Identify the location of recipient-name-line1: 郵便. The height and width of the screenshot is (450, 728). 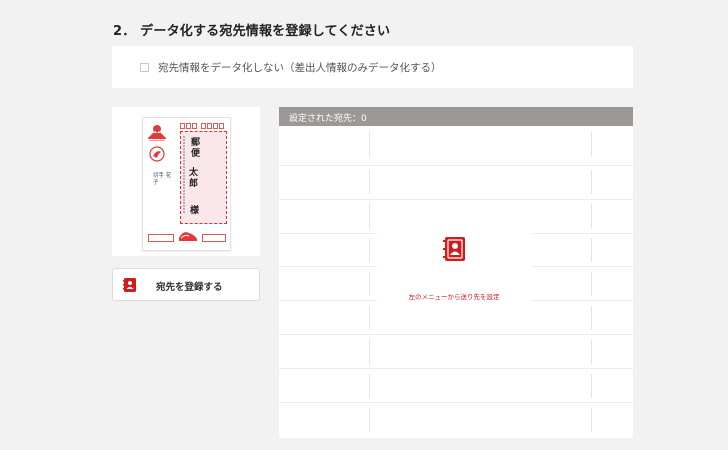
(196, 148).